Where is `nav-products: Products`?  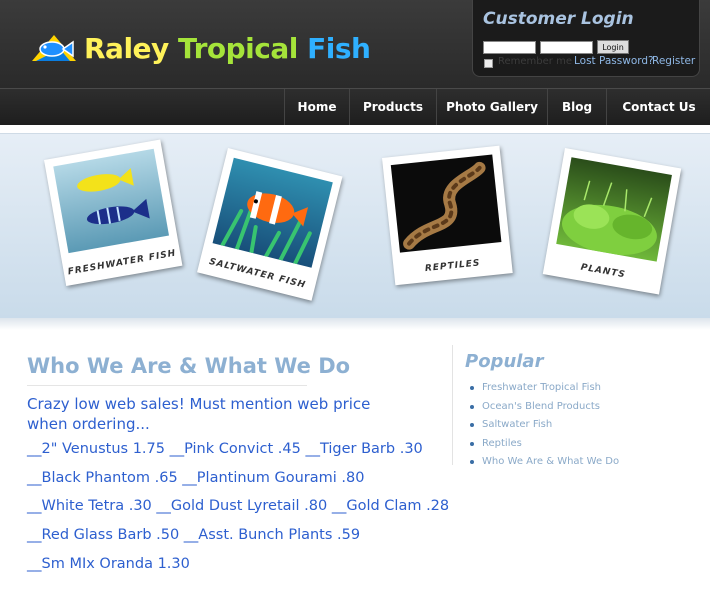 nav-products: Products is located at coordinates (392, 107).